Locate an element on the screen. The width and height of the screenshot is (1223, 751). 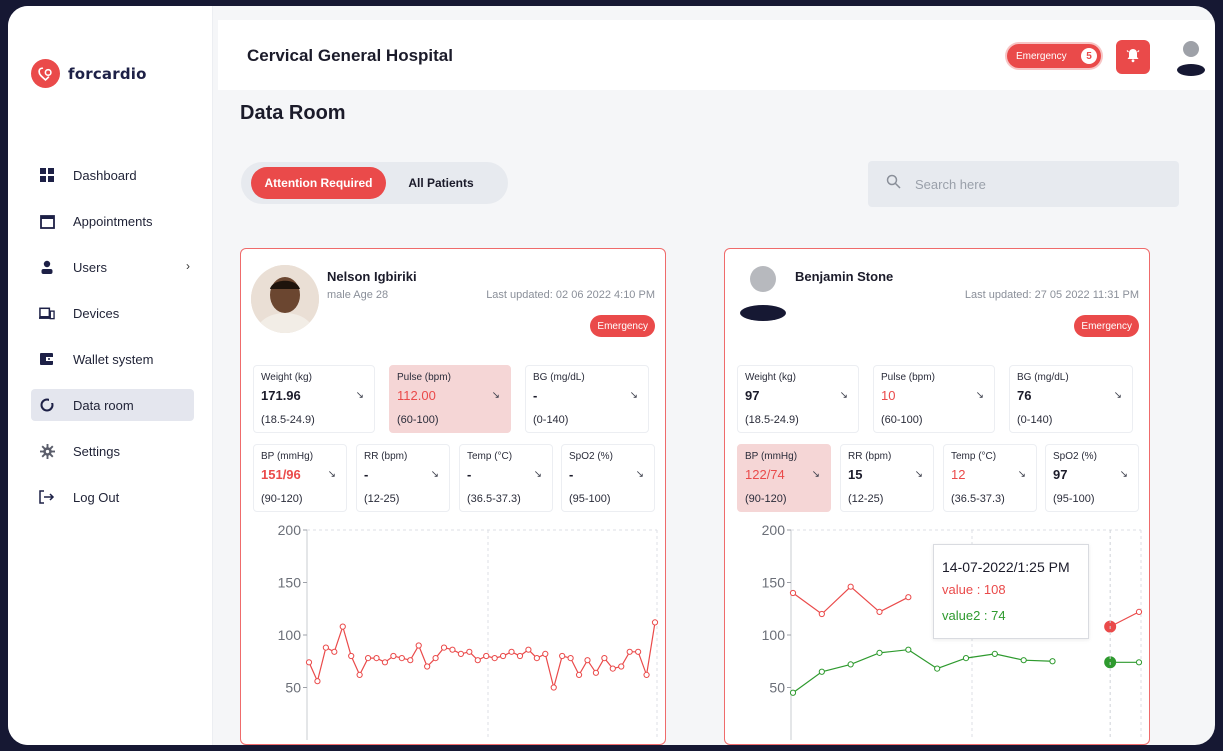
vitals-trend-chart: 200 150 100 50 is located at coordinates (468, 631).